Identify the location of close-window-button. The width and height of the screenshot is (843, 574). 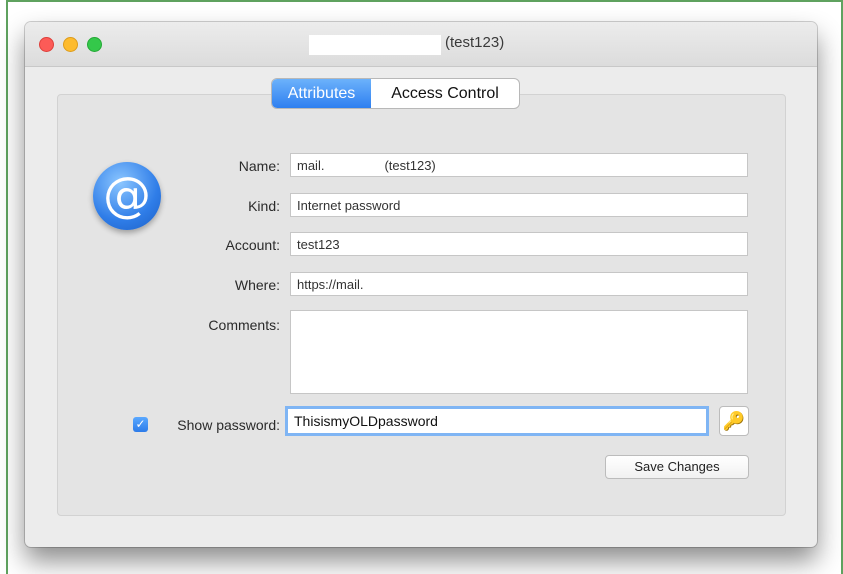
(46, 44).